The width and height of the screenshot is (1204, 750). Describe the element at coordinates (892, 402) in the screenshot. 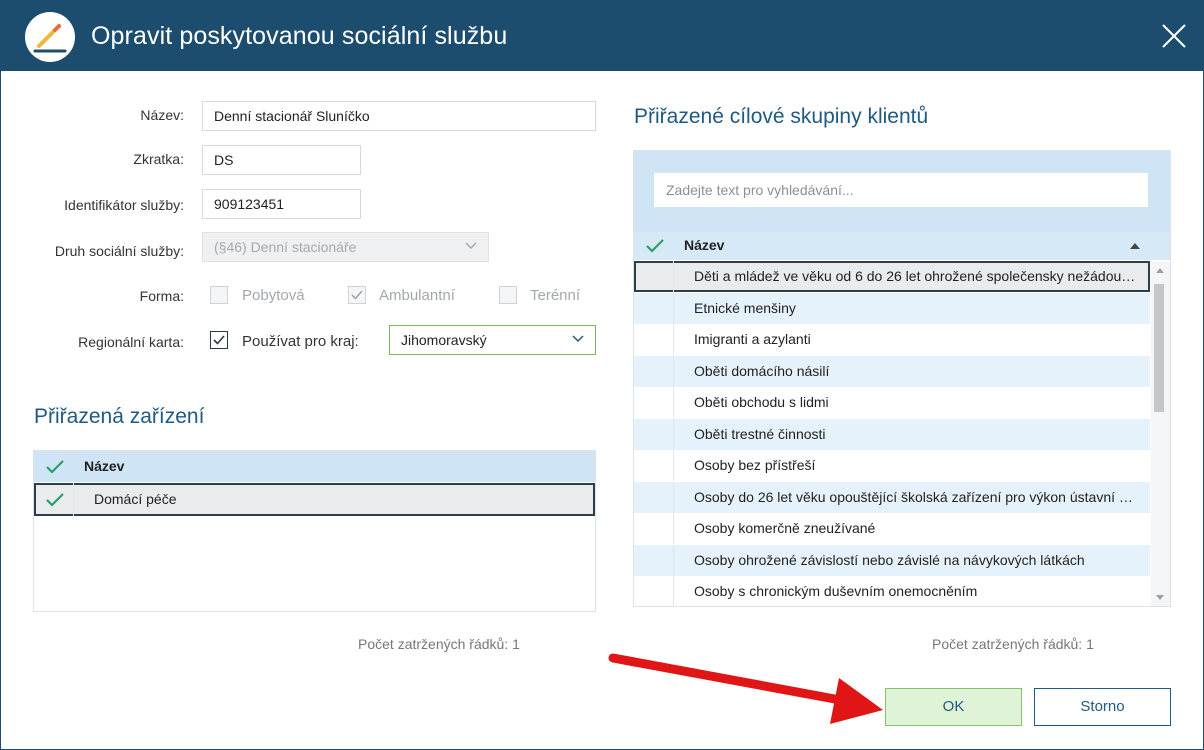

I see `table-row: Oběti obchodu s lidmi` at that location.